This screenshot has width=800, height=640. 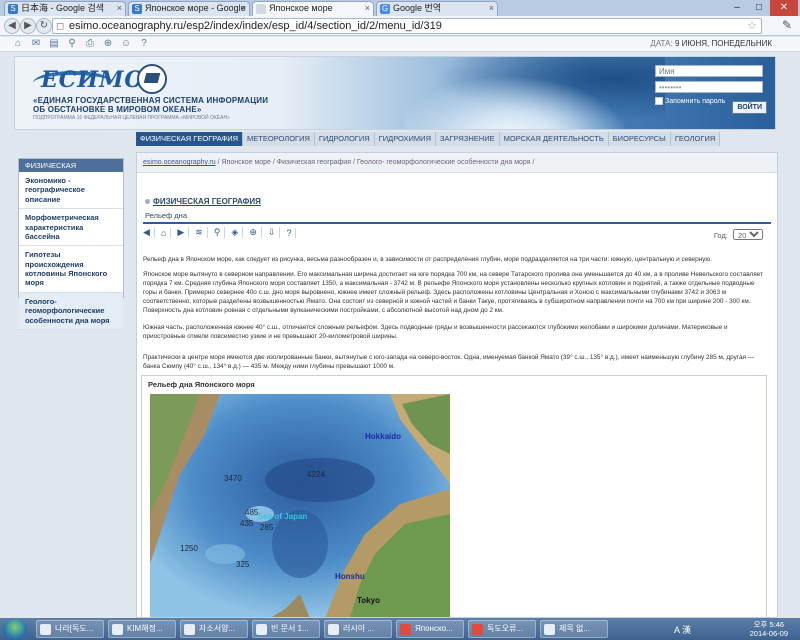 I want to click on wave-banner-image, so click(x=535, y=93).